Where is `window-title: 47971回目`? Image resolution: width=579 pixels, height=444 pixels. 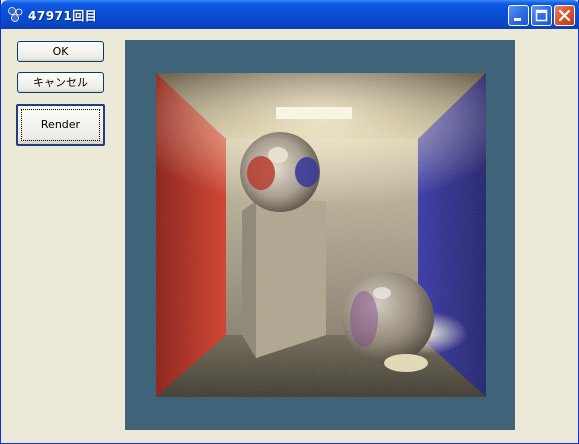
window-title: 47971回目 is located at coordinates (63, 16).